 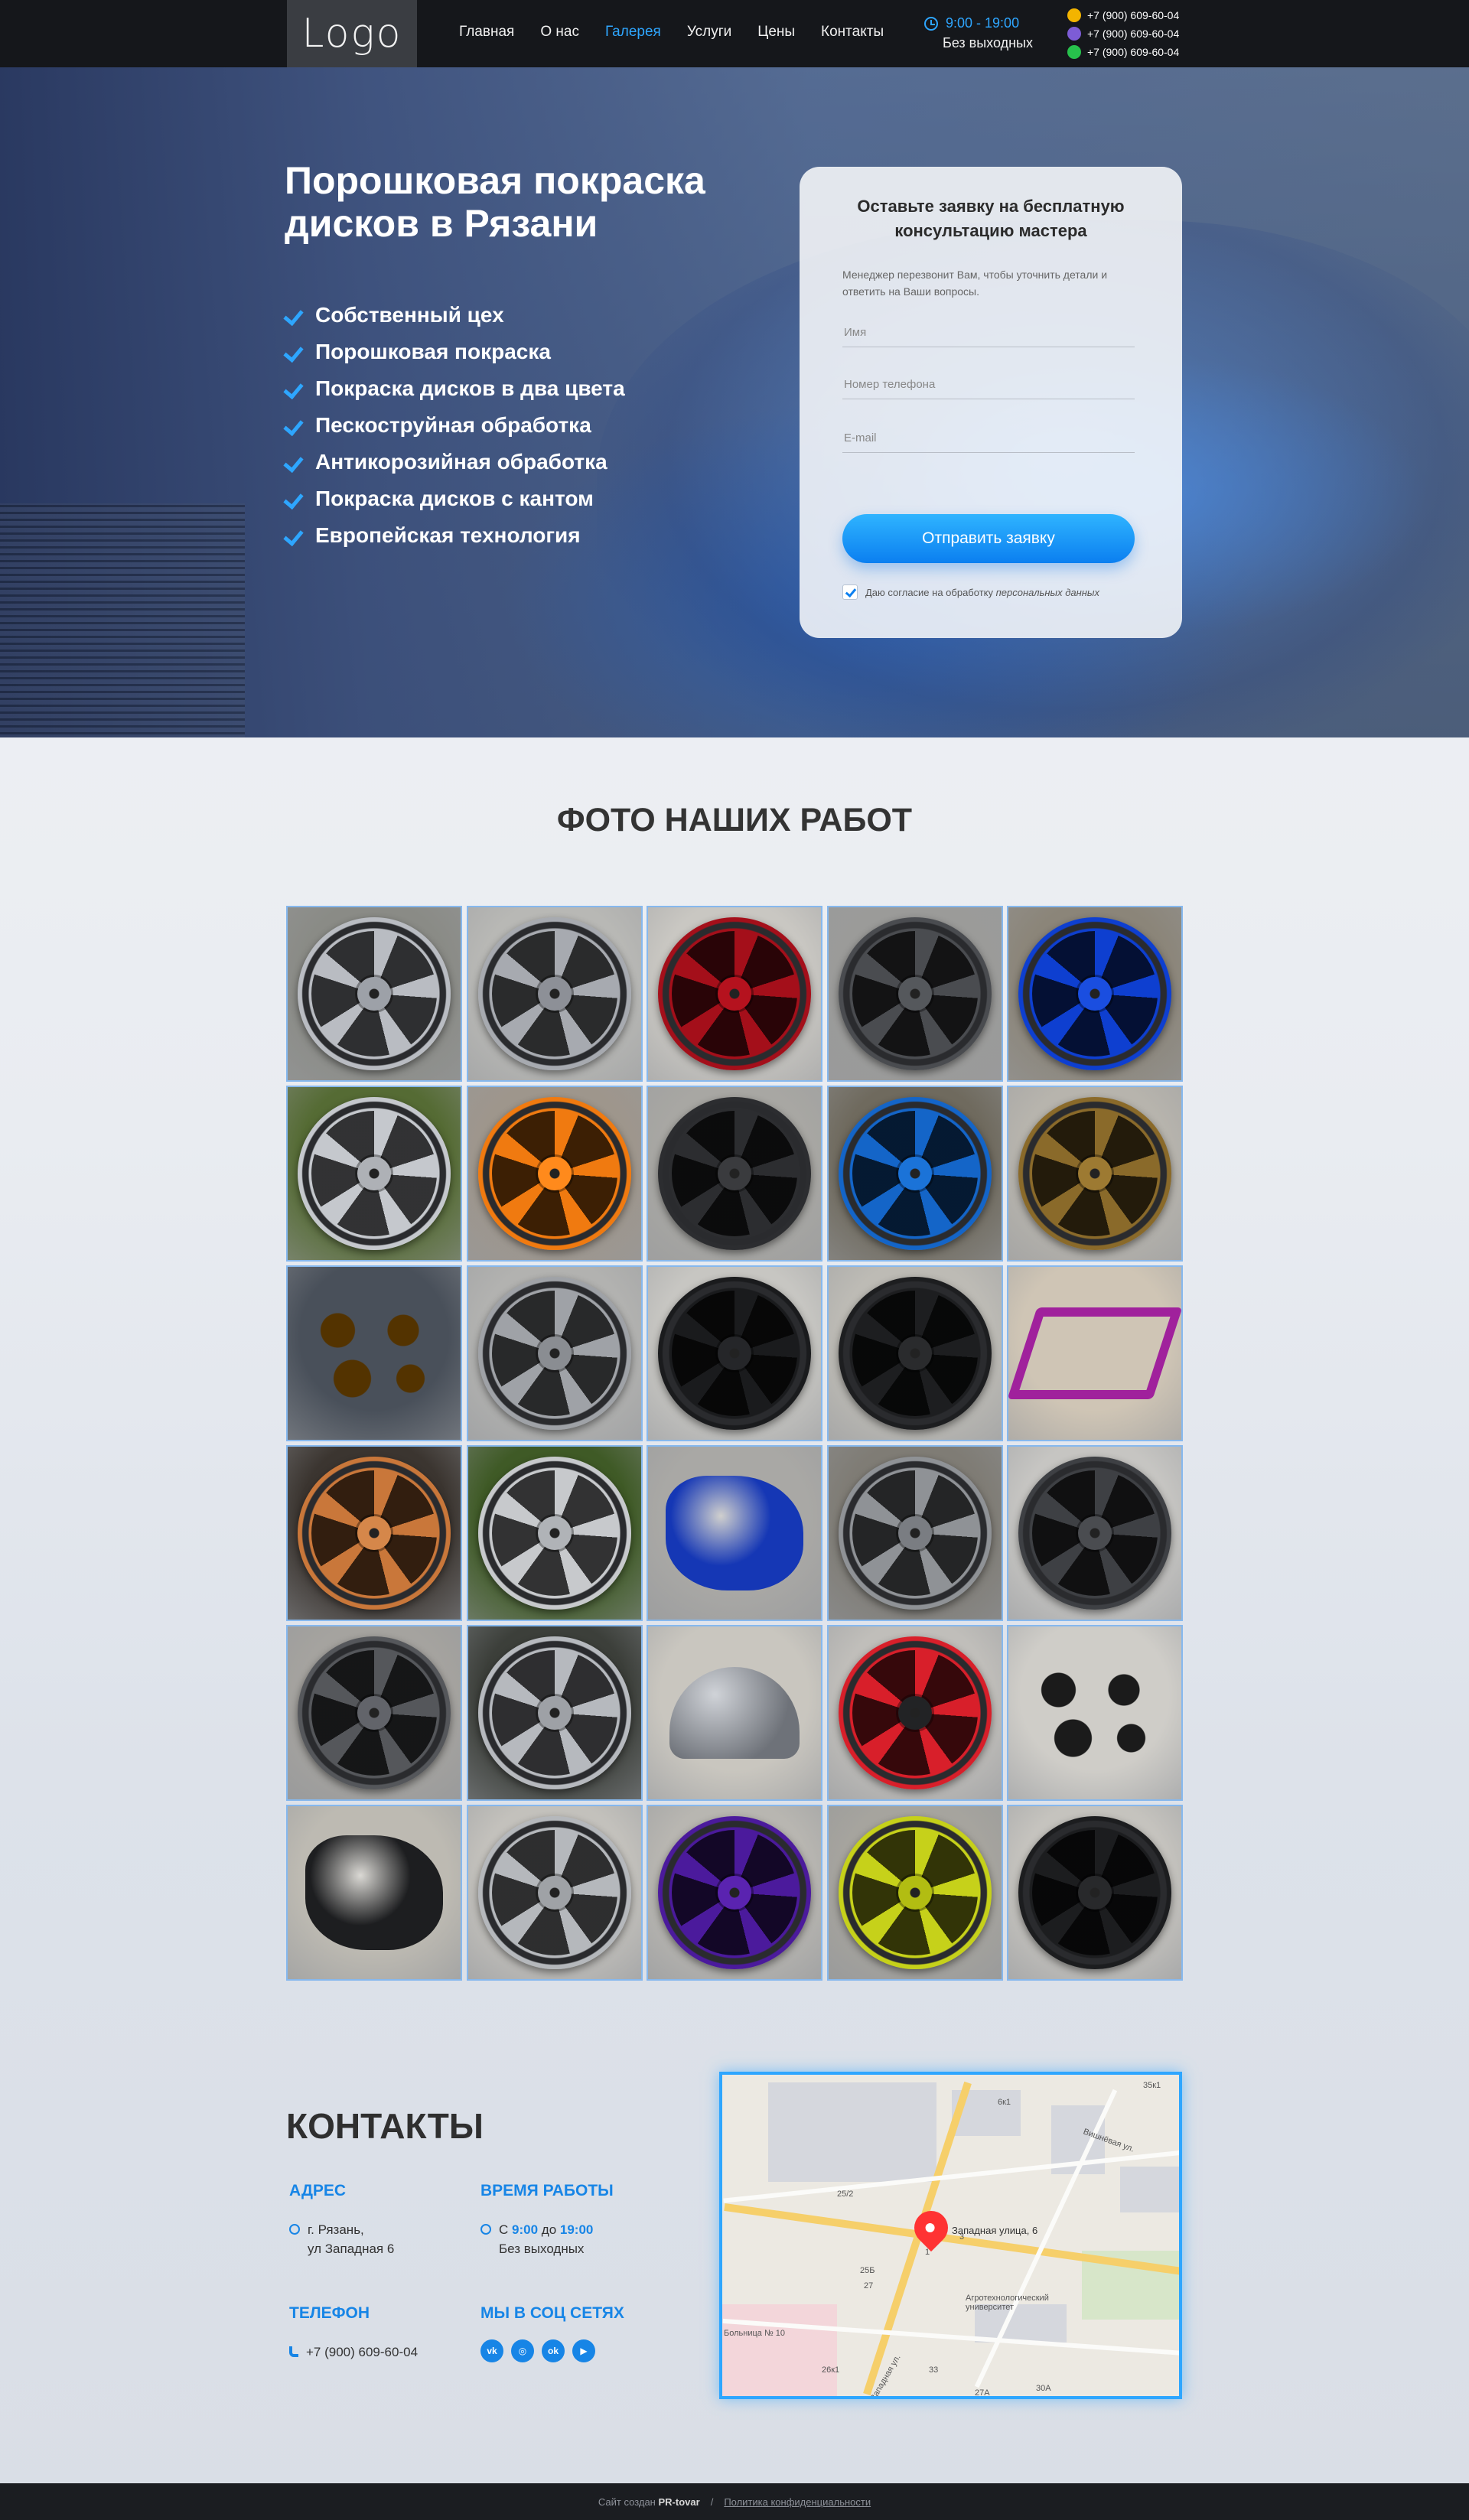 What do you see at coordinates (831, 2370) in the screenshot?
I see `map-house-number: 26к1` at bounding box center [831, 2370].